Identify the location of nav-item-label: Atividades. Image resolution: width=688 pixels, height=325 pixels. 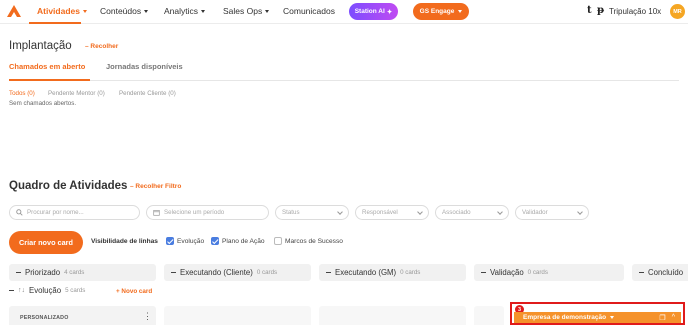
(58, 11).